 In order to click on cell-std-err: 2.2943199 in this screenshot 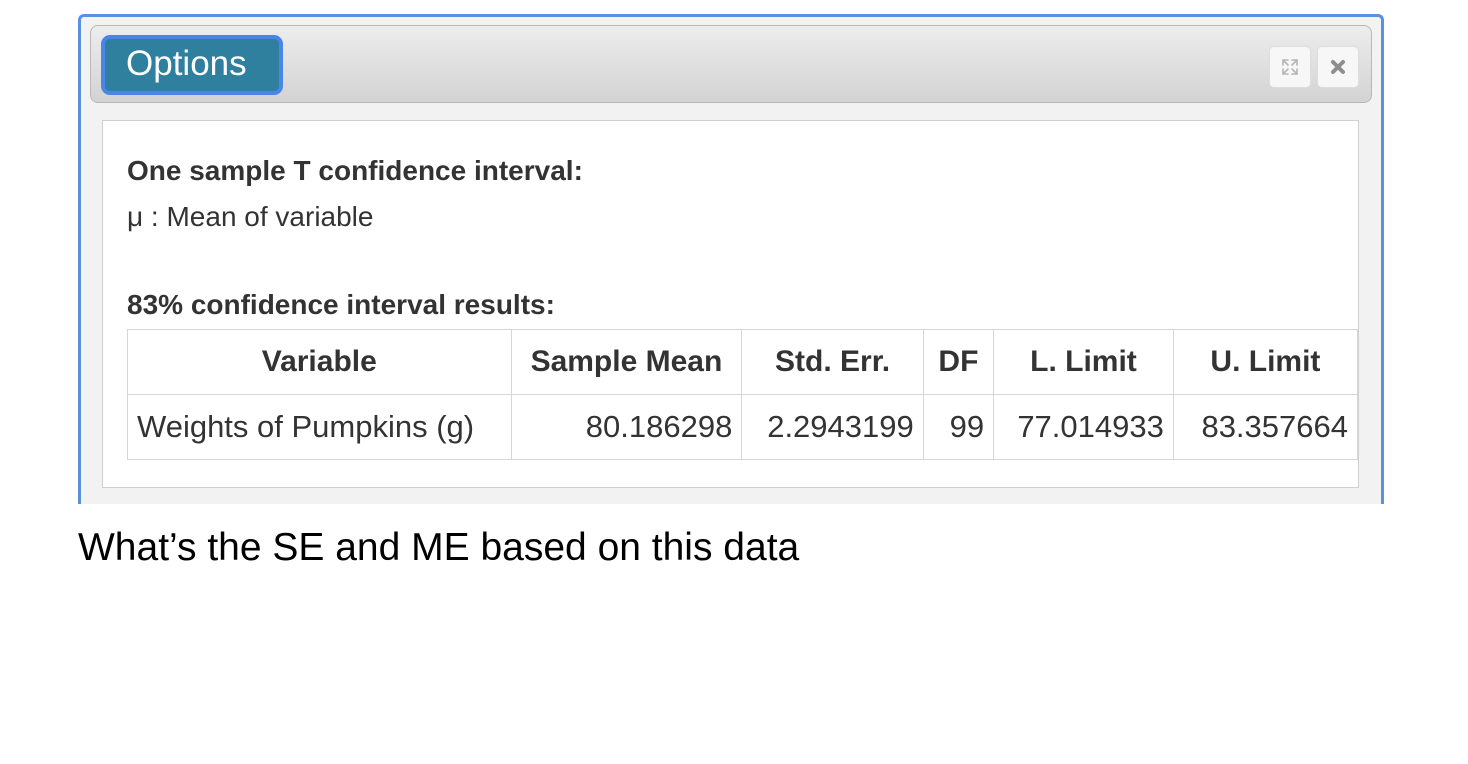, I will do `click(832, 427)`.